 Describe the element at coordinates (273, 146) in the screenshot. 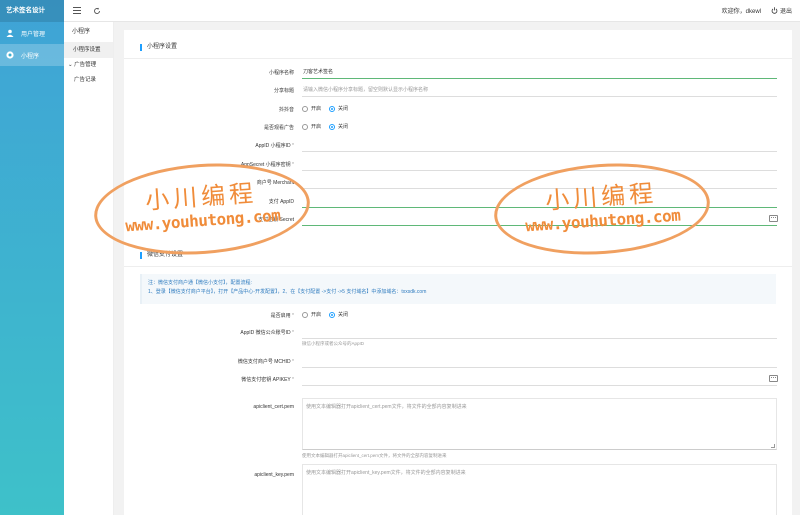

I see `label-text: AppID 小程序ID` at that location.